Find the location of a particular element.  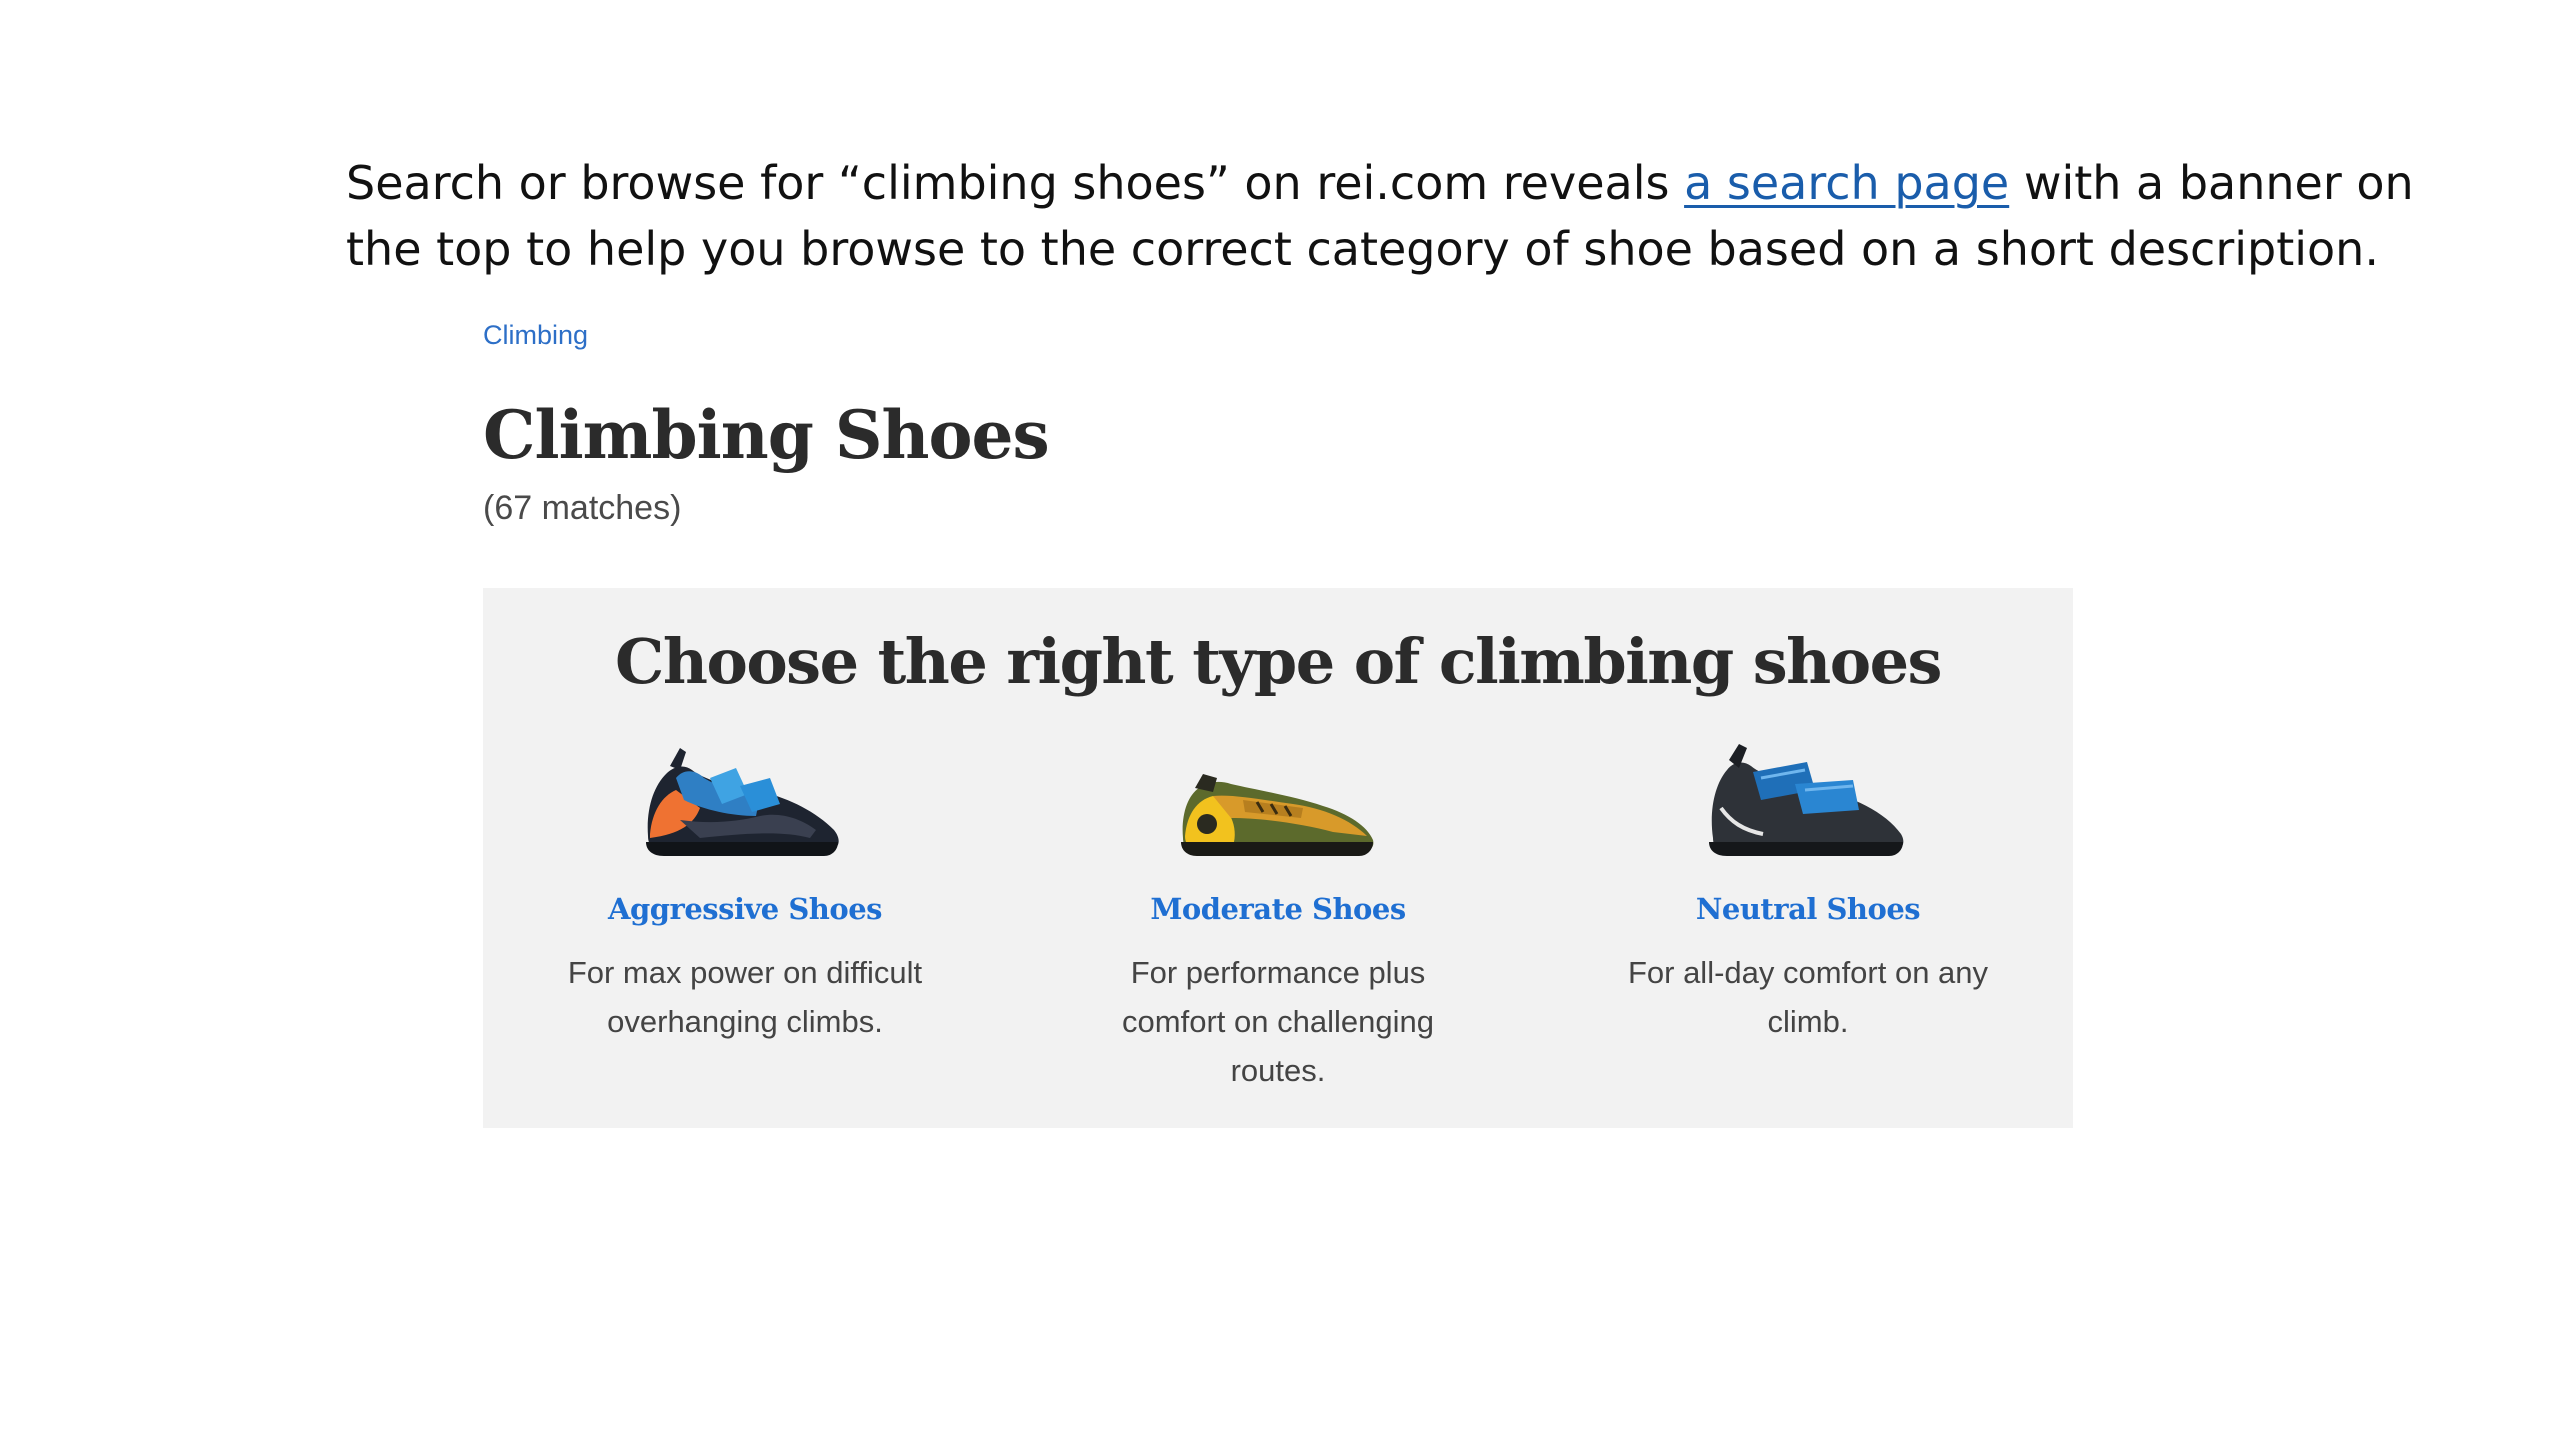

moderate-shoe-image is located at coordinates (1278, 803).